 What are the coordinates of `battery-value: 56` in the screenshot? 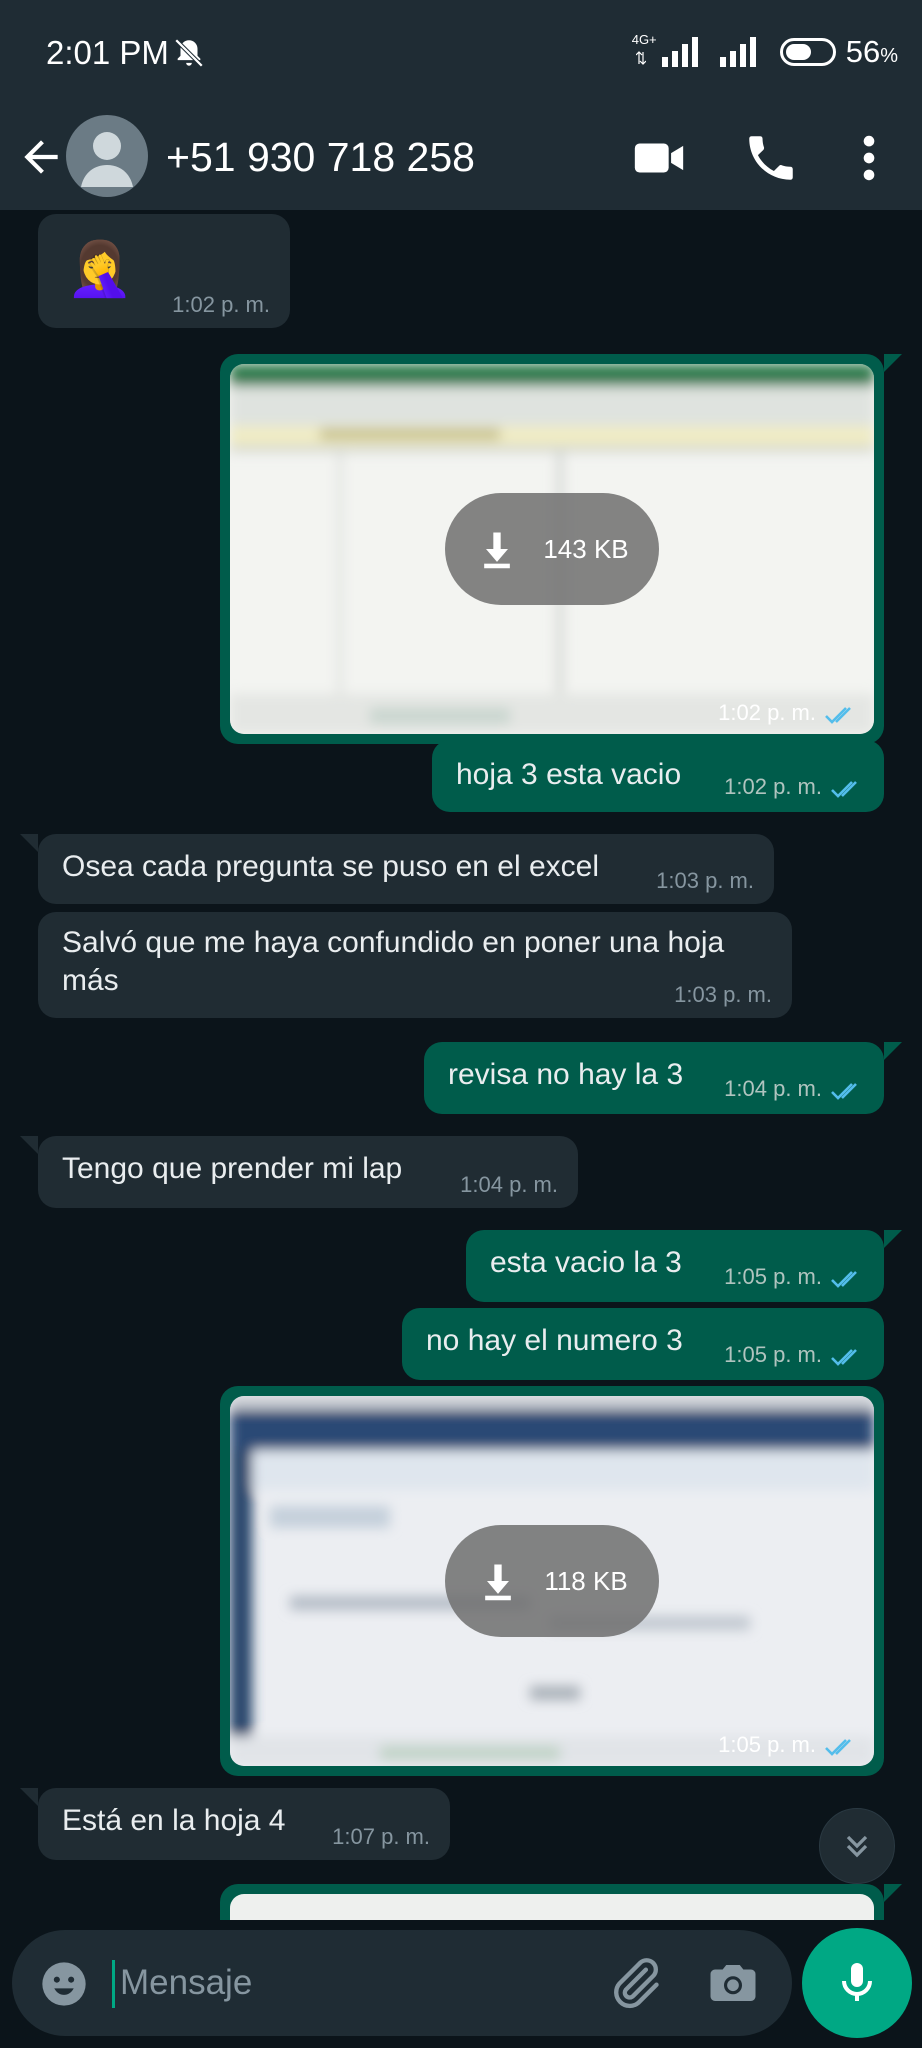 It's located at (863, 51).